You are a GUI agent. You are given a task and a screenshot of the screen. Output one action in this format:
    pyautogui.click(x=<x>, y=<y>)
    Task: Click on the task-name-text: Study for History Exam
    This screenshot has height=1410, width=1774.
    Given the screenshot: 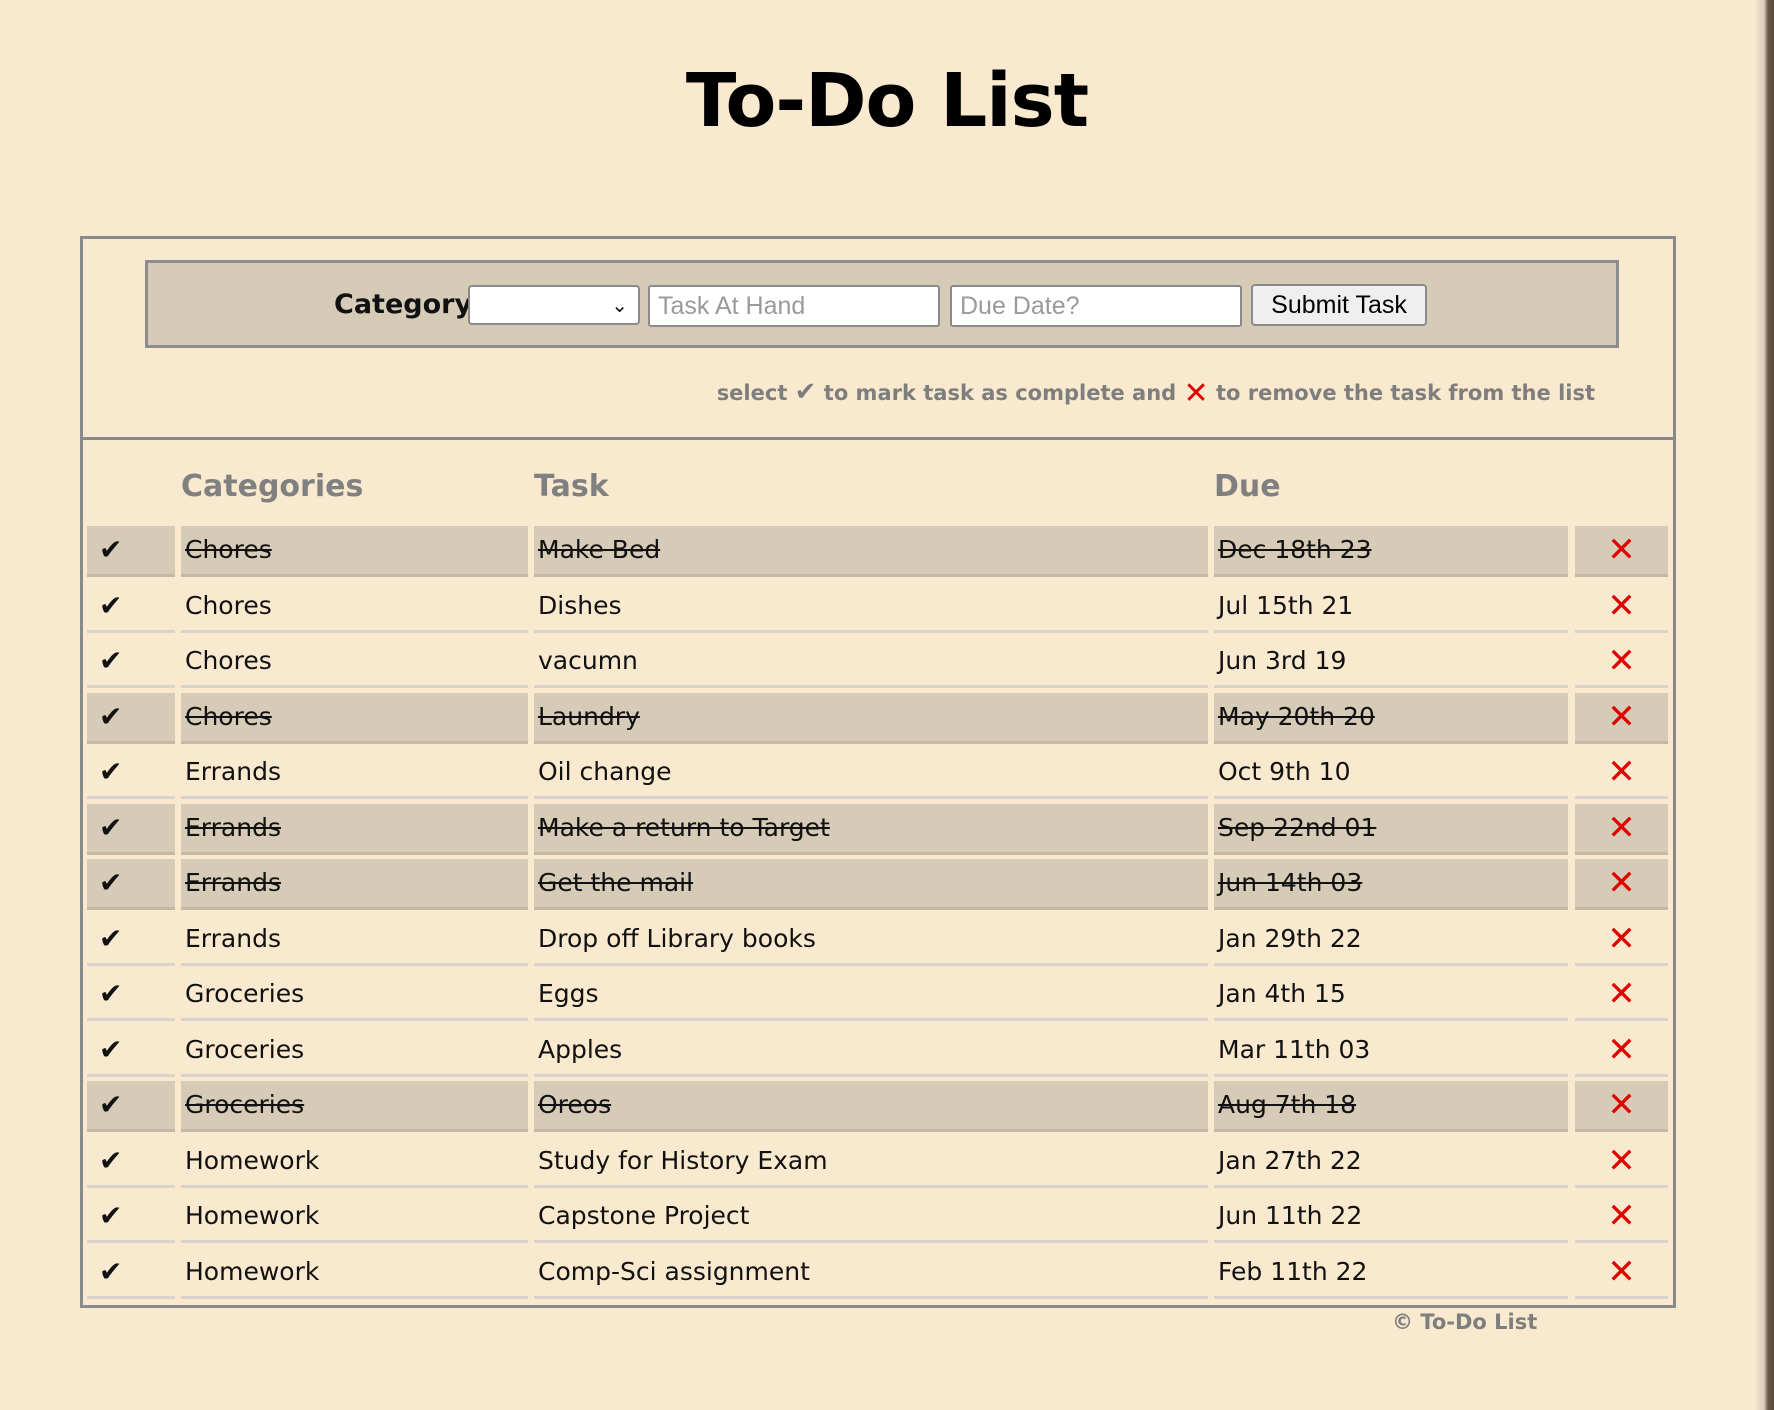 What is the action you would take?
    pyautogui.click(x=683, y=1160)
    